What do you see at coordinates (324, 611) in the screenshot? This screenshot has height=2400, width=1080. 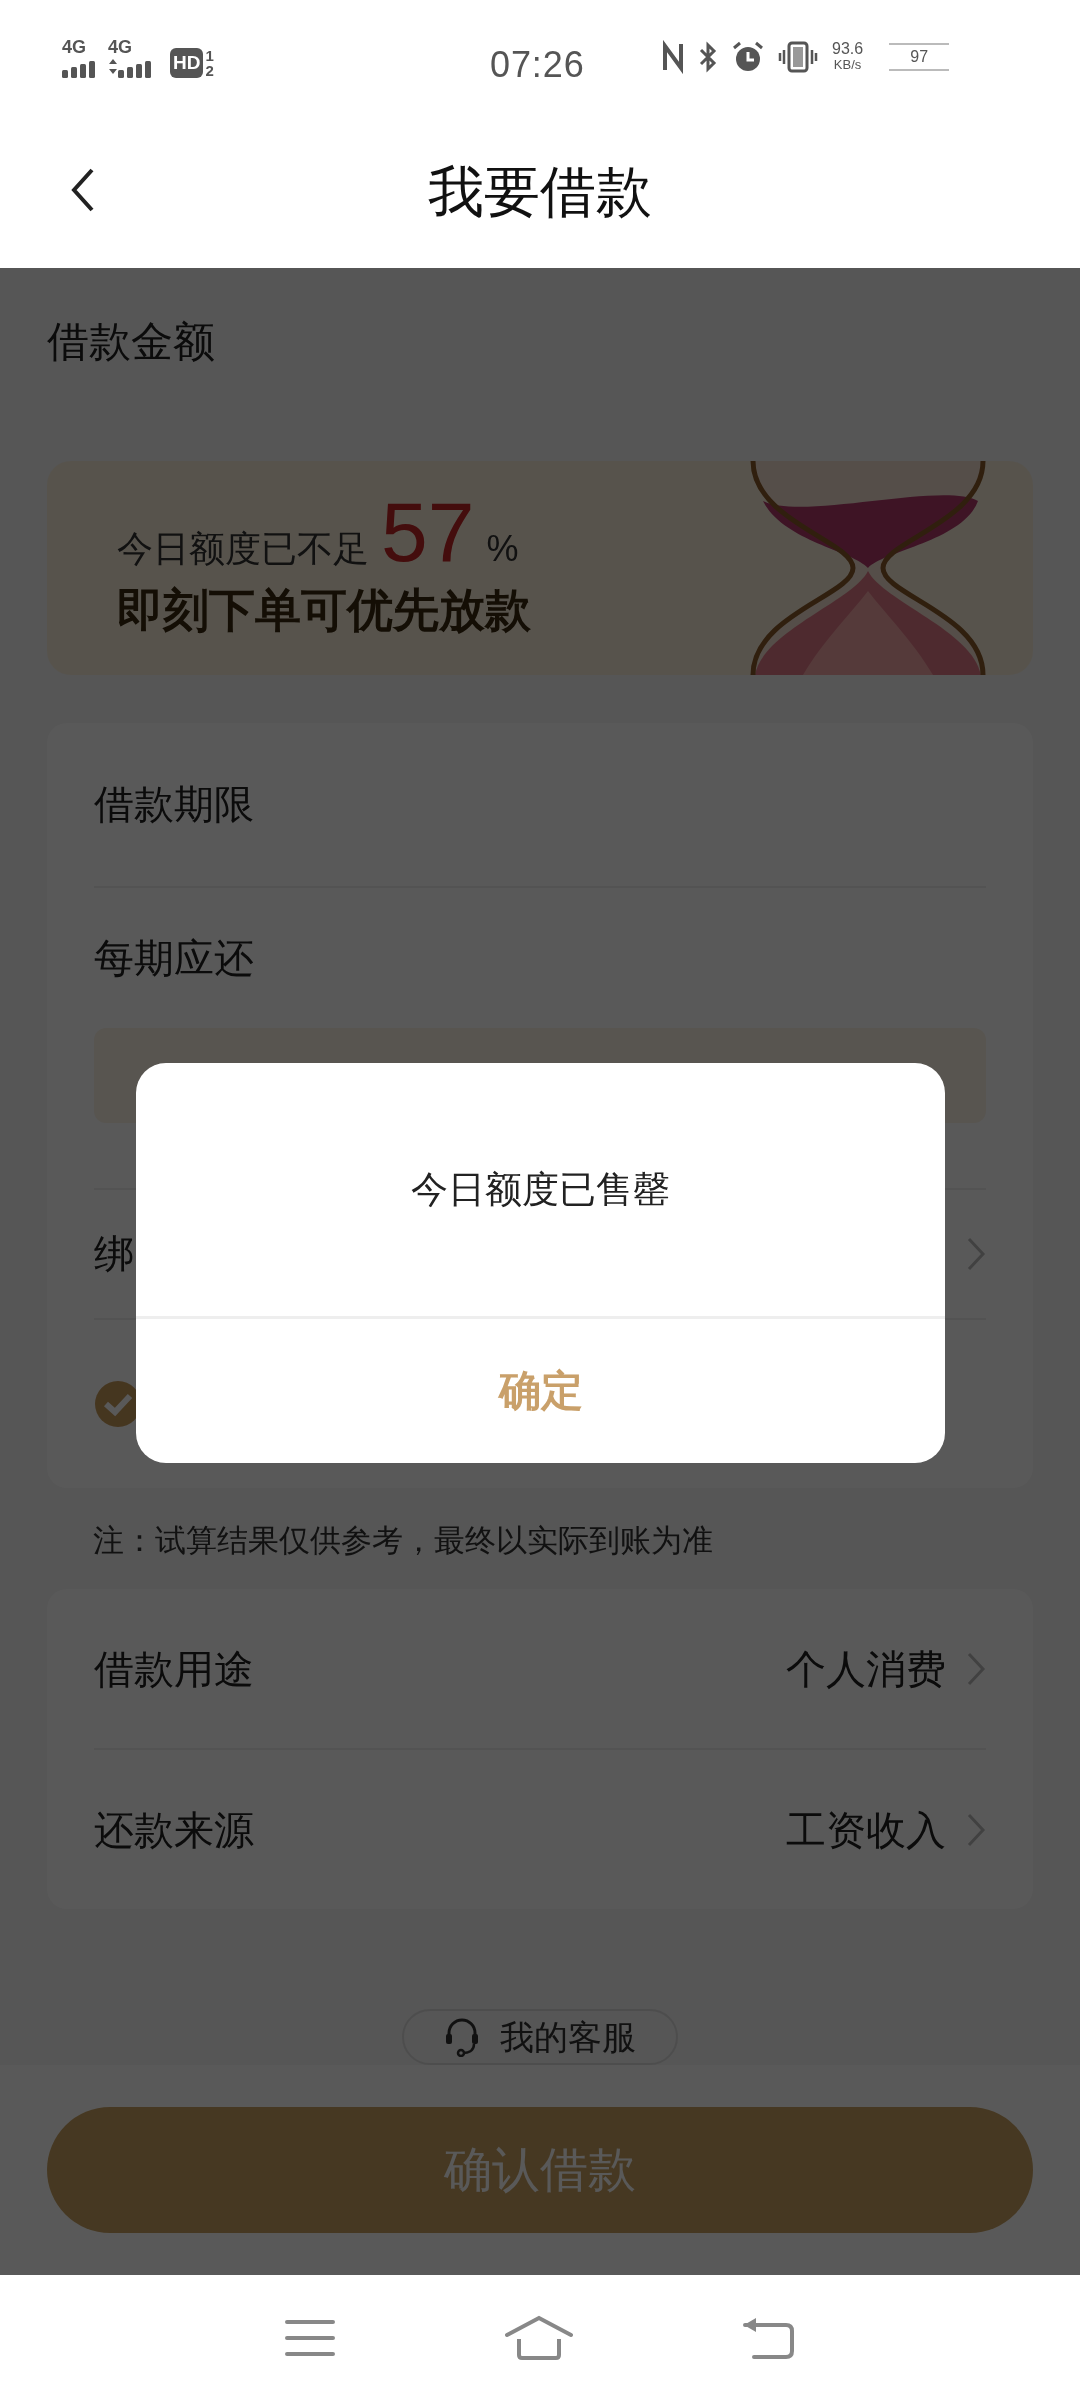 I see `banner-headline: 即刻下单可优先放款` at bounding box center [324, 611].